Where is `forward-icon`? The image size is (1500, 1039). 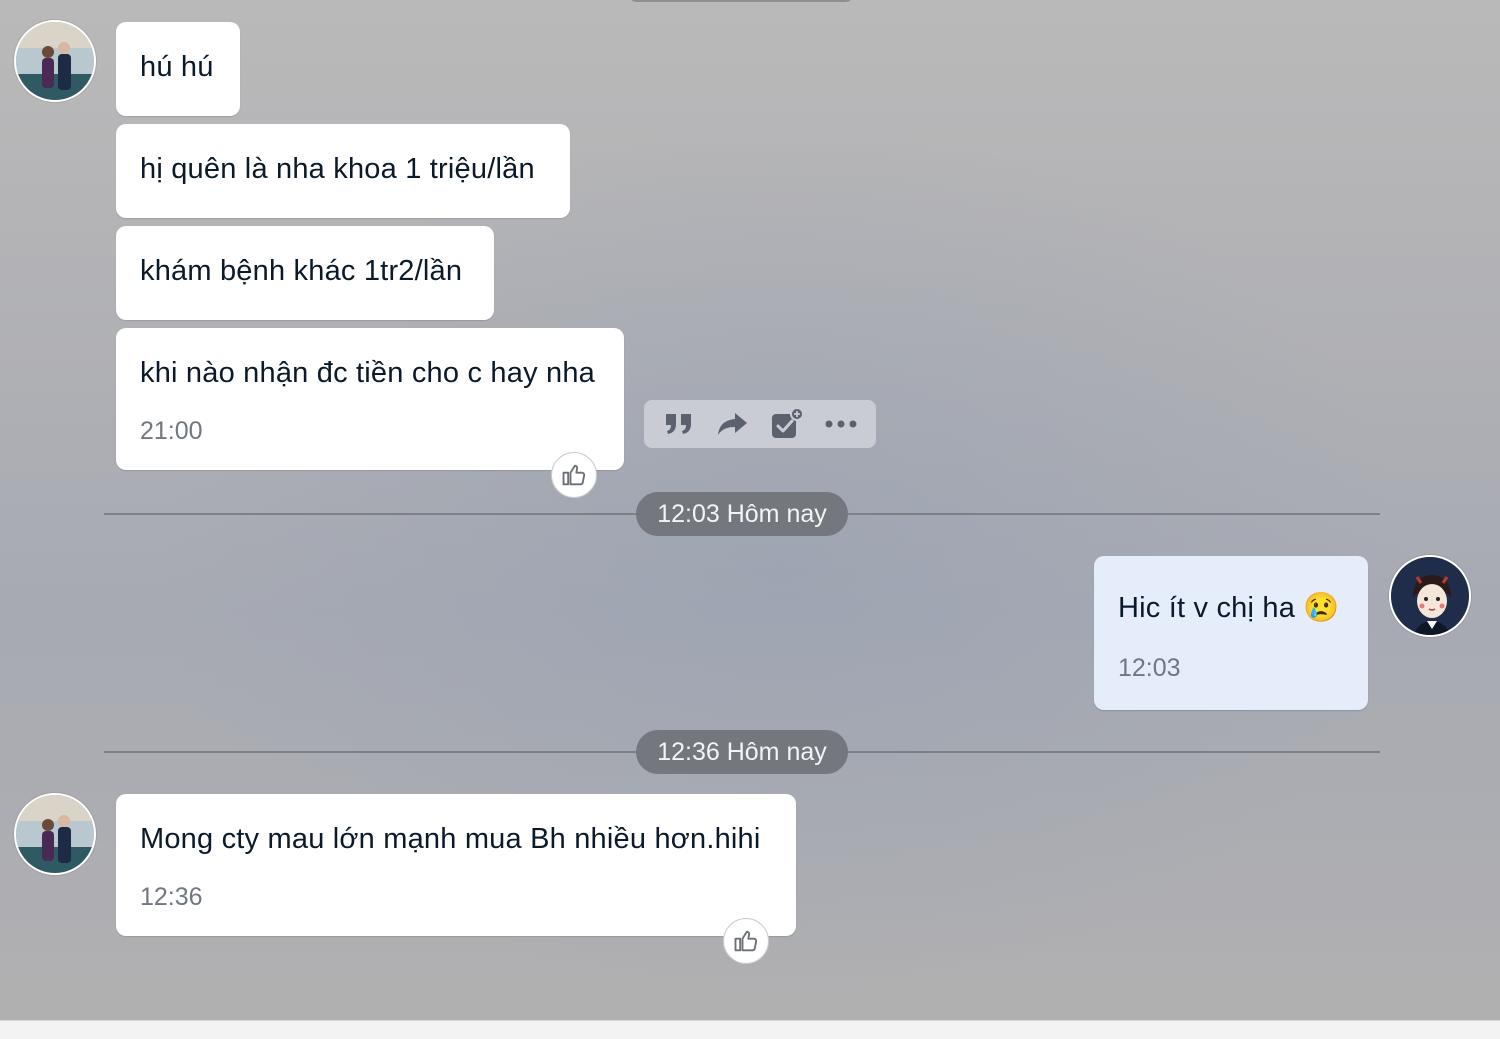
forward-icon is located at coordinates (732, 424).